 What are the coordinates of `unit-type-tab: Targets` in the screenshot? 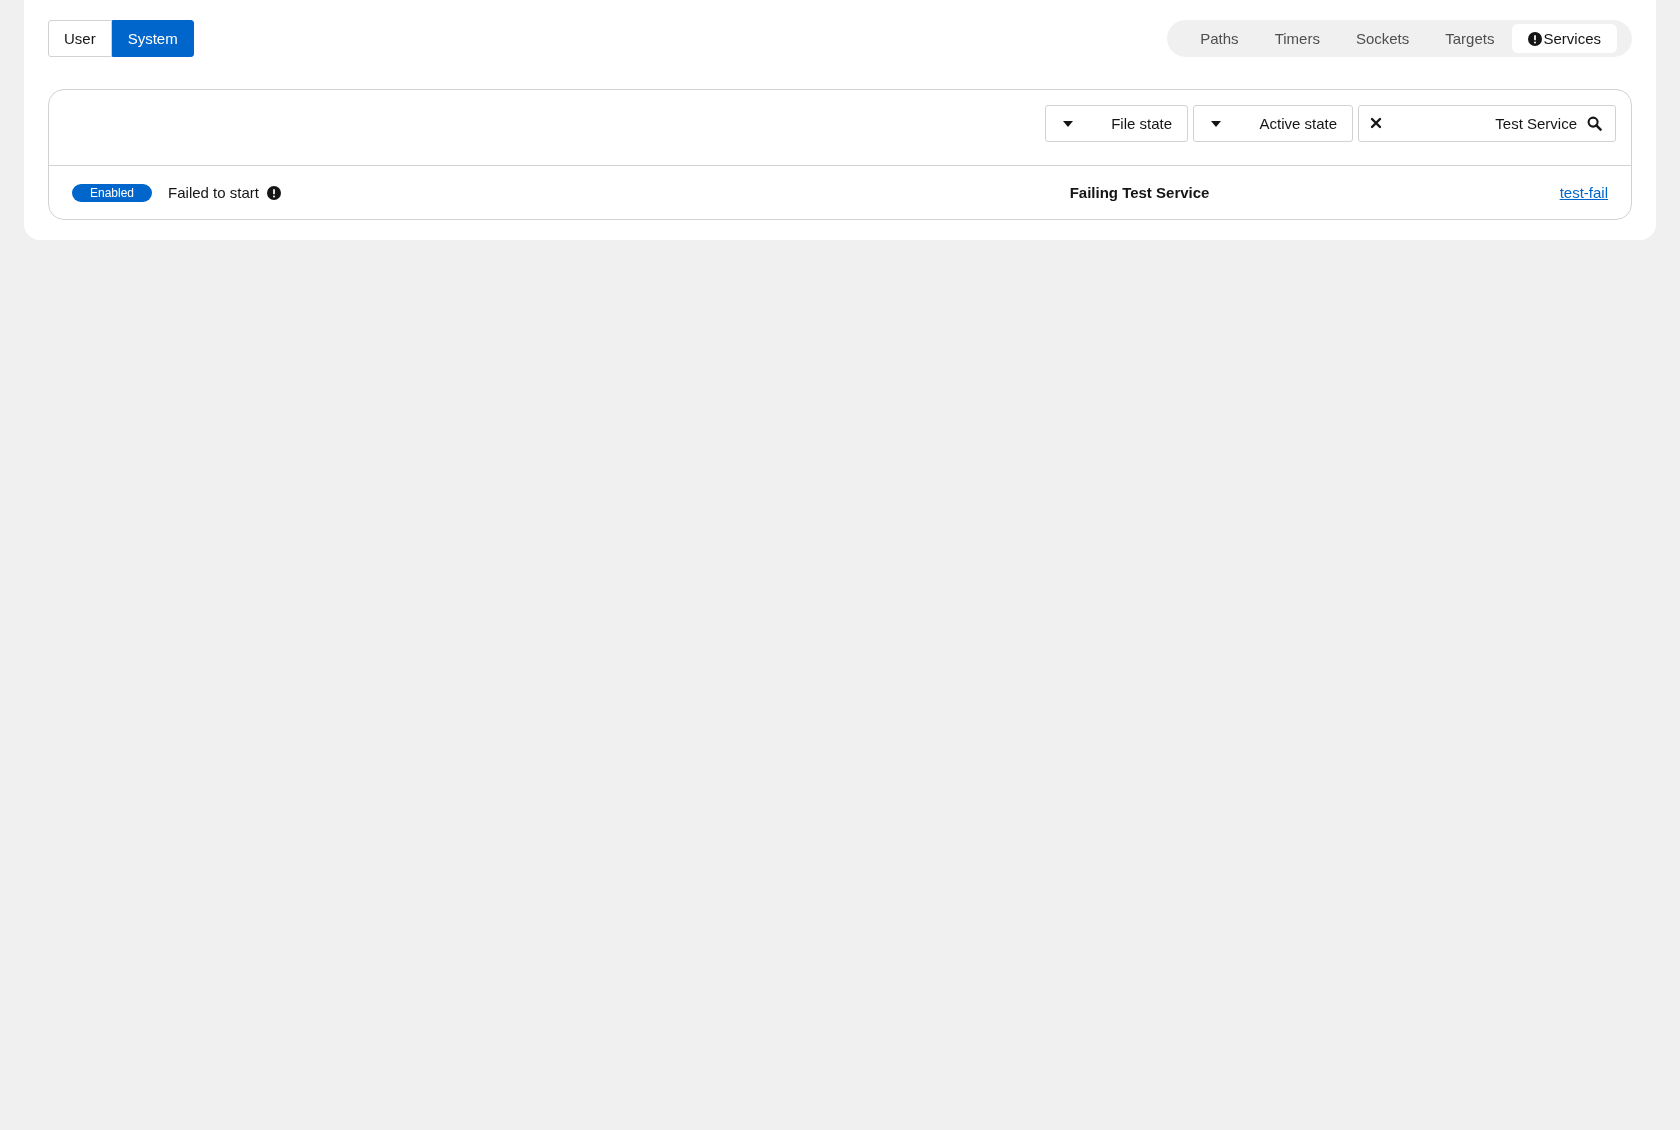 It's located at (1470, 38).